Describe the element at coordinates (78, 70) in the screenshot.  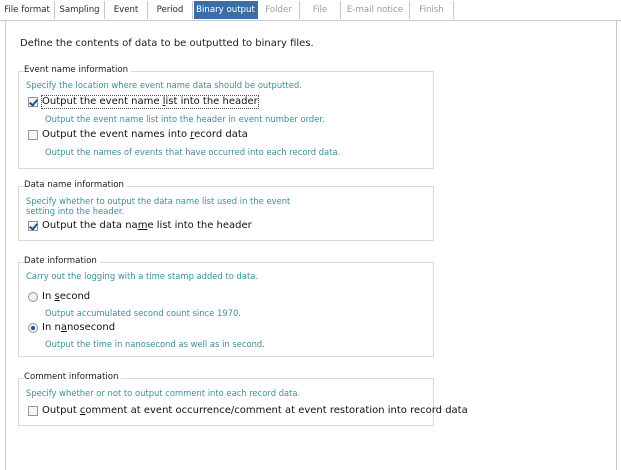
I see `event-name-title: Event name information` at that location.